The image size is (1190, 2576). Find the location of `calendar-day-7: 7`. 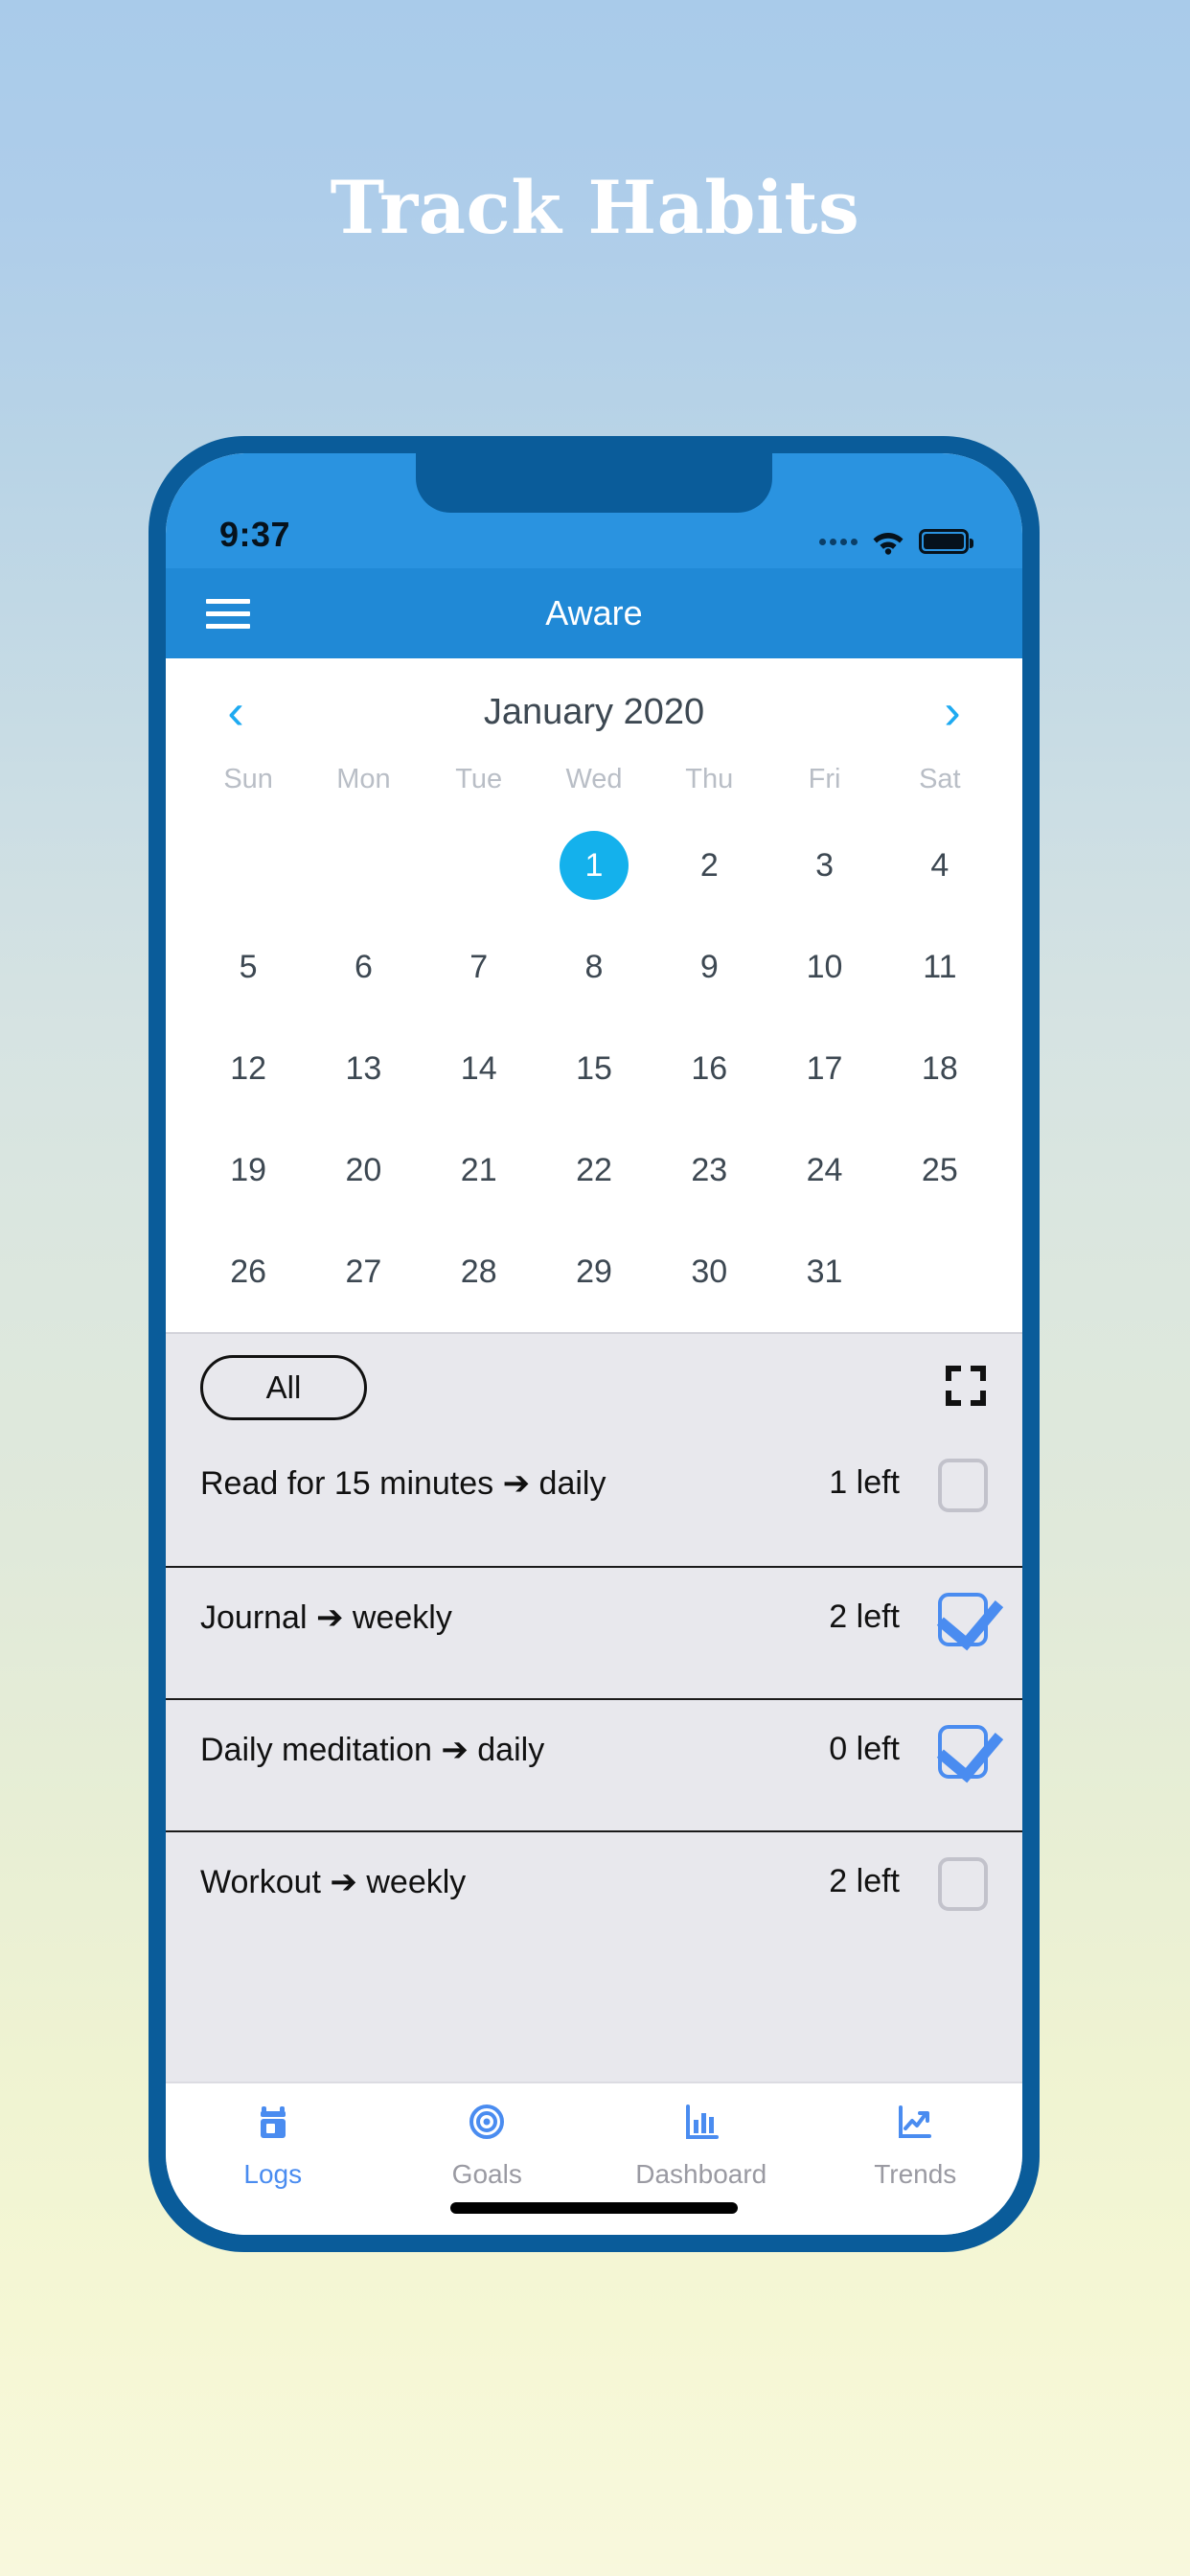

calendar-day-7: 7 is located at coordinates (480, 967).